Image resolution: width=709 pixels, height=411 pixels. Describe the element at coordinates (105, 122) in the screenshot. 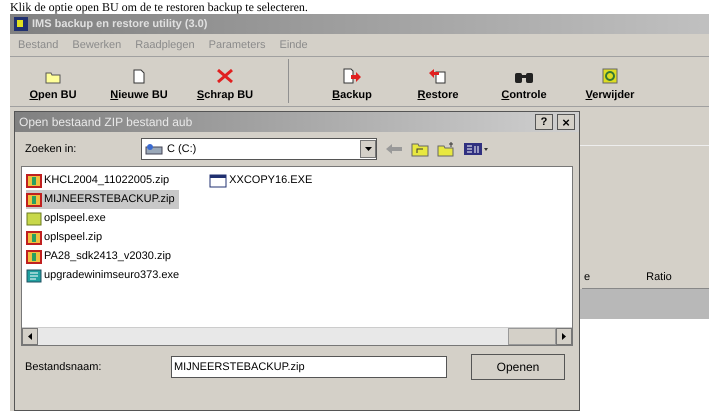

I see `dialog-title: Open bestaand ZIP bestand aub` at that location.